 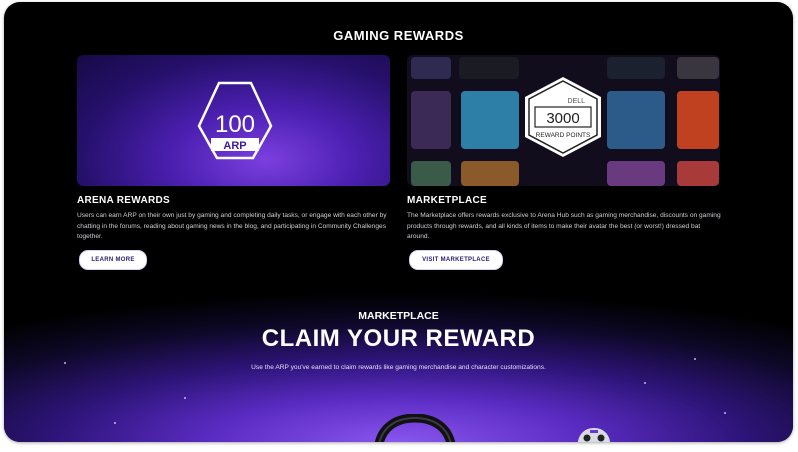 I want to click on arp-badge-number: 100, so click(x=235, y=124).